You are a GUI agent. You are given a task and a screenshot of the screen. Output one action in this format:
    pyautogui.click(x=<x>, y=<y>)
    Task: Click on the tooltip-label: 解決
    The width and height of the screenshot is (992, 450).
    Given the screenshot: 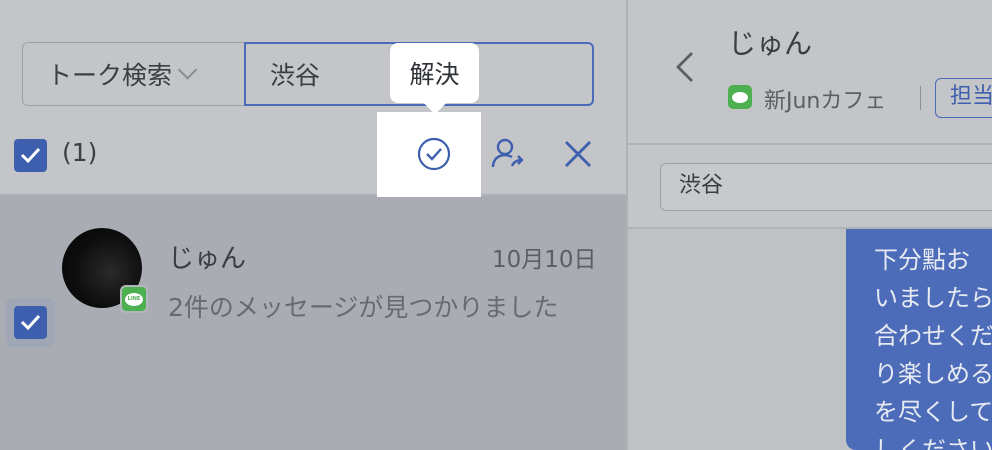 What is the action you would take?
    pyautogui.click(x=434, y=74)
    